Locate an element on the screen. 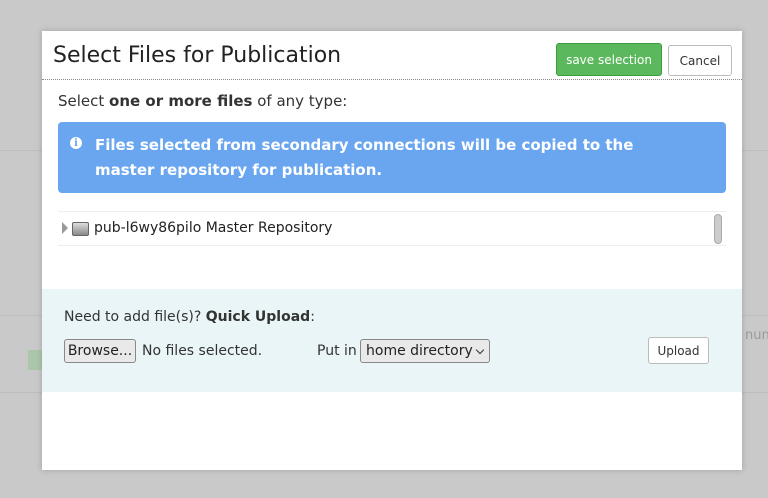 The width and height of the screenshot is (768, 498). background-text: nun is located at coordinates (756, 335).